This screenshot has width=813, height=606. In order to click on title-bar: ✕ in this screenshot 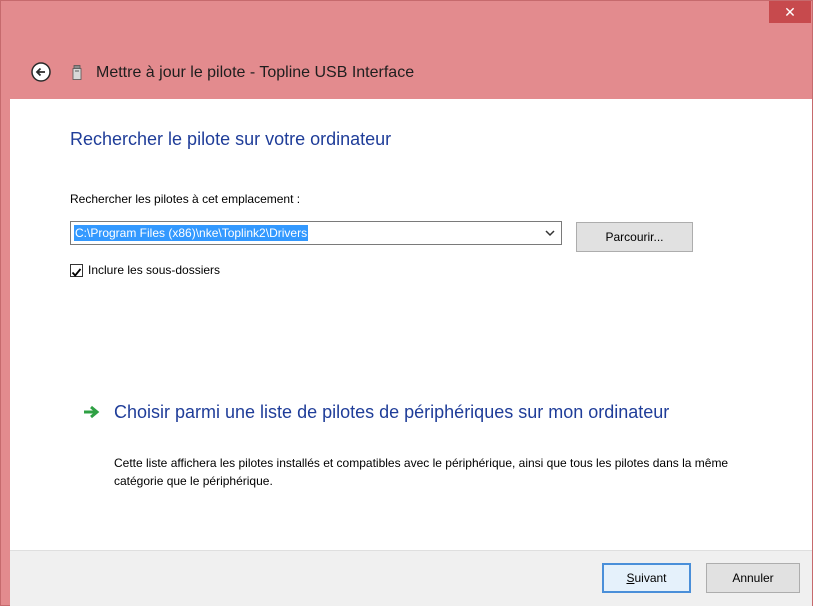, I will do `click(406, 19)`.